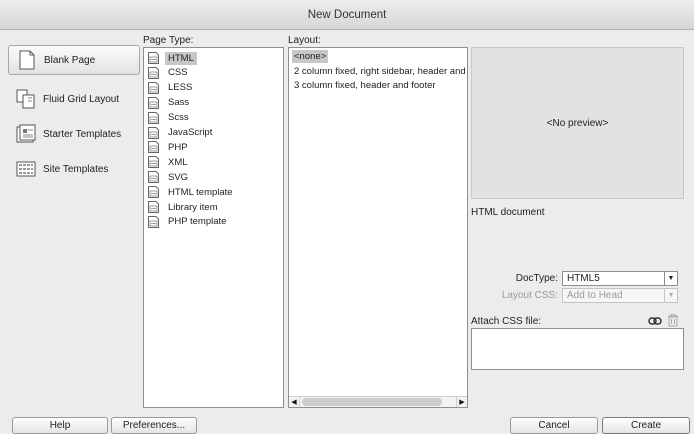 The height and width of the screenshot is (434, 694). Describe the element at coordinates (506, 321) in the screenshot. I see `attach-css-label: Attach CSS file:` at that location.